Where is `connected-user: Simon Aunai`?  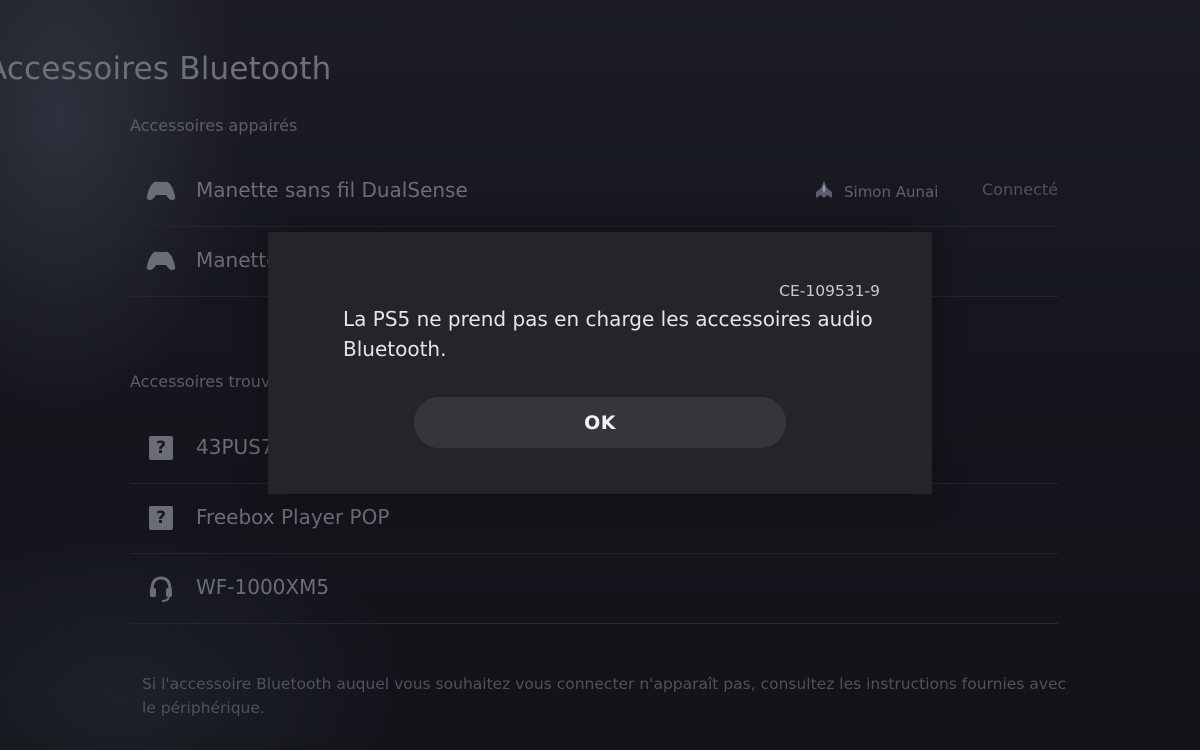 connected-user: Simon Aunai is located at coordinates (876, 192).